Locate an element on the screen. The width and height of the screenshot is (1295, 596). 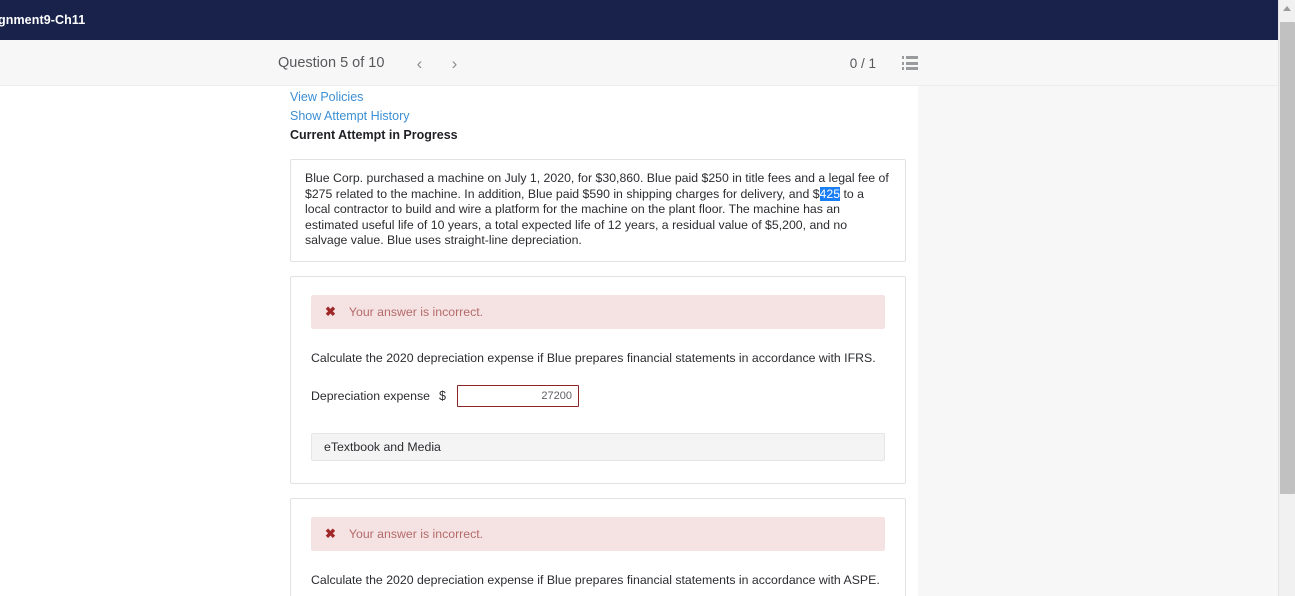
etextbook-and-media-bar: eTextbook and Media is located at coordinates (598, 446).